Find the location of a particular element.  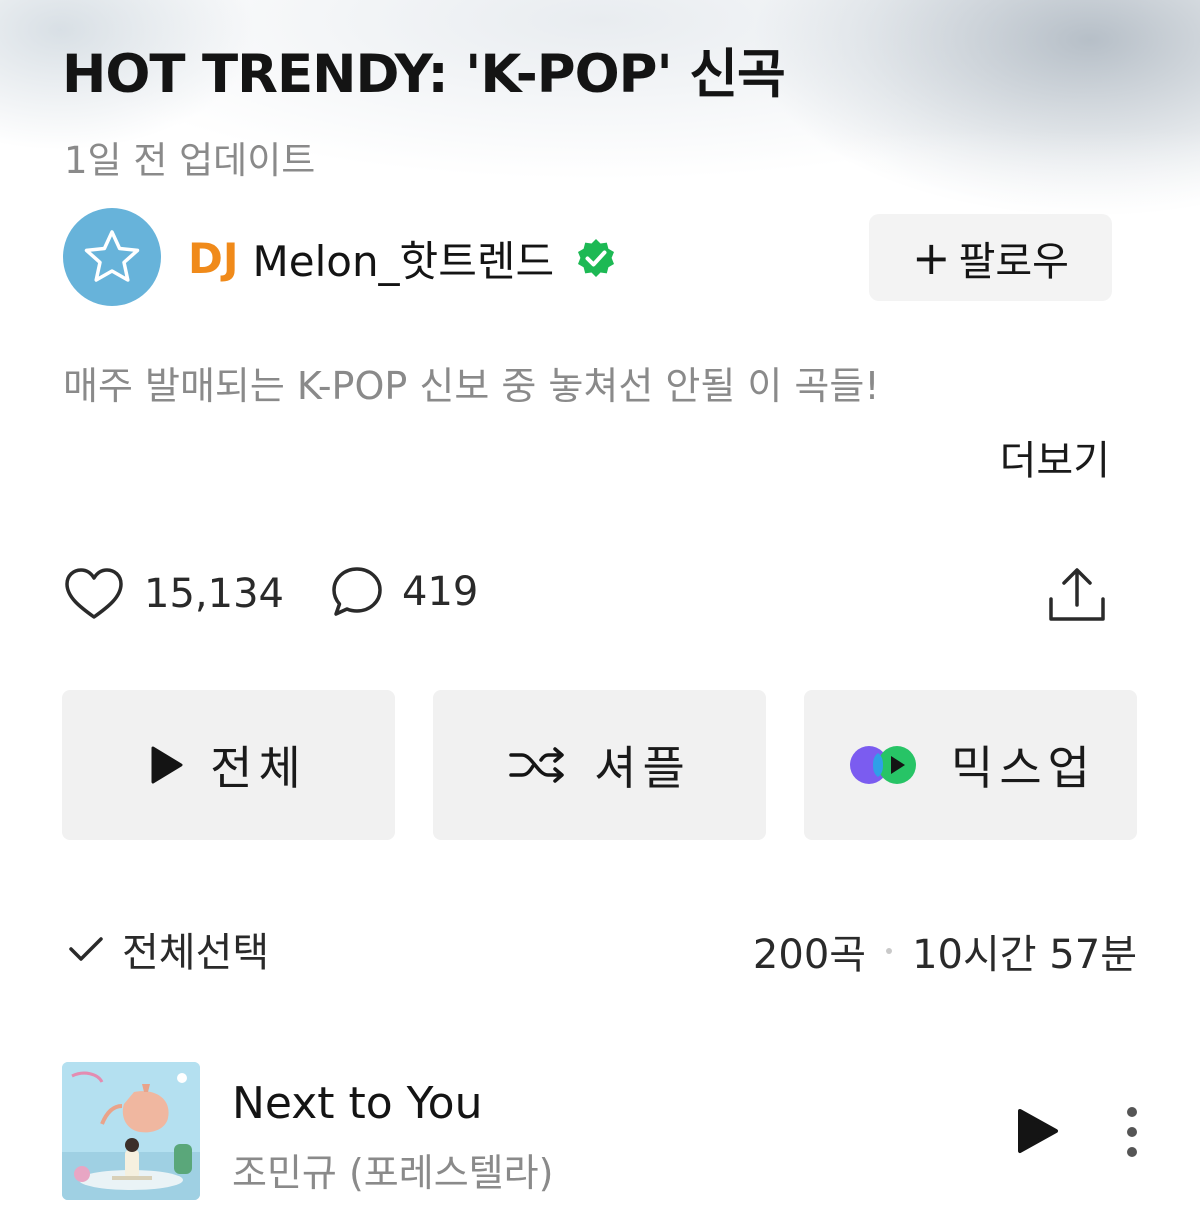

plus-icon: + is located at coordinates (931, 257).